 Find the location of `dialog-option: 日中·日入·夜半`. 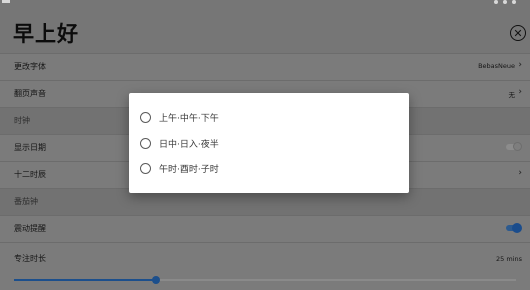

dialog-option: 日中·日入·夜半 is located at coordinates (179, 143).